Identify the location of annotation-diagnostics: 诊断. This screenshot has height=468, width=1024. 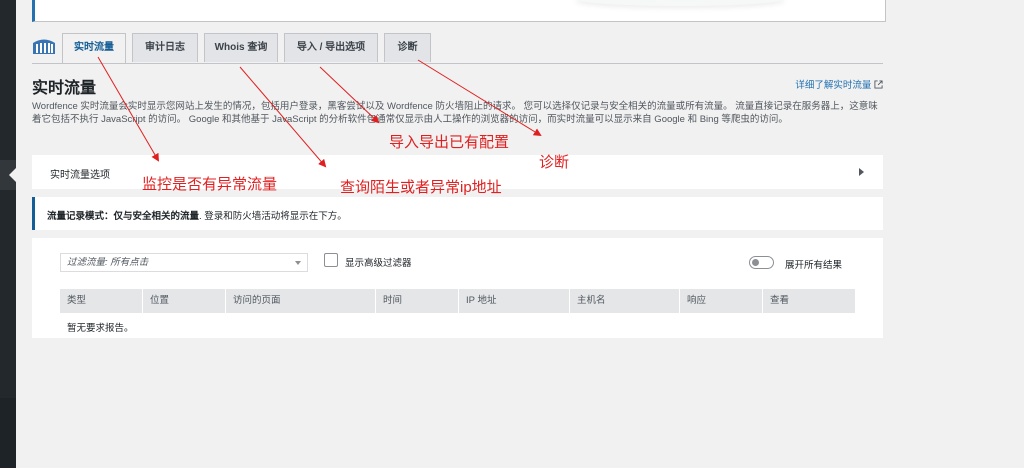
(554, 162).